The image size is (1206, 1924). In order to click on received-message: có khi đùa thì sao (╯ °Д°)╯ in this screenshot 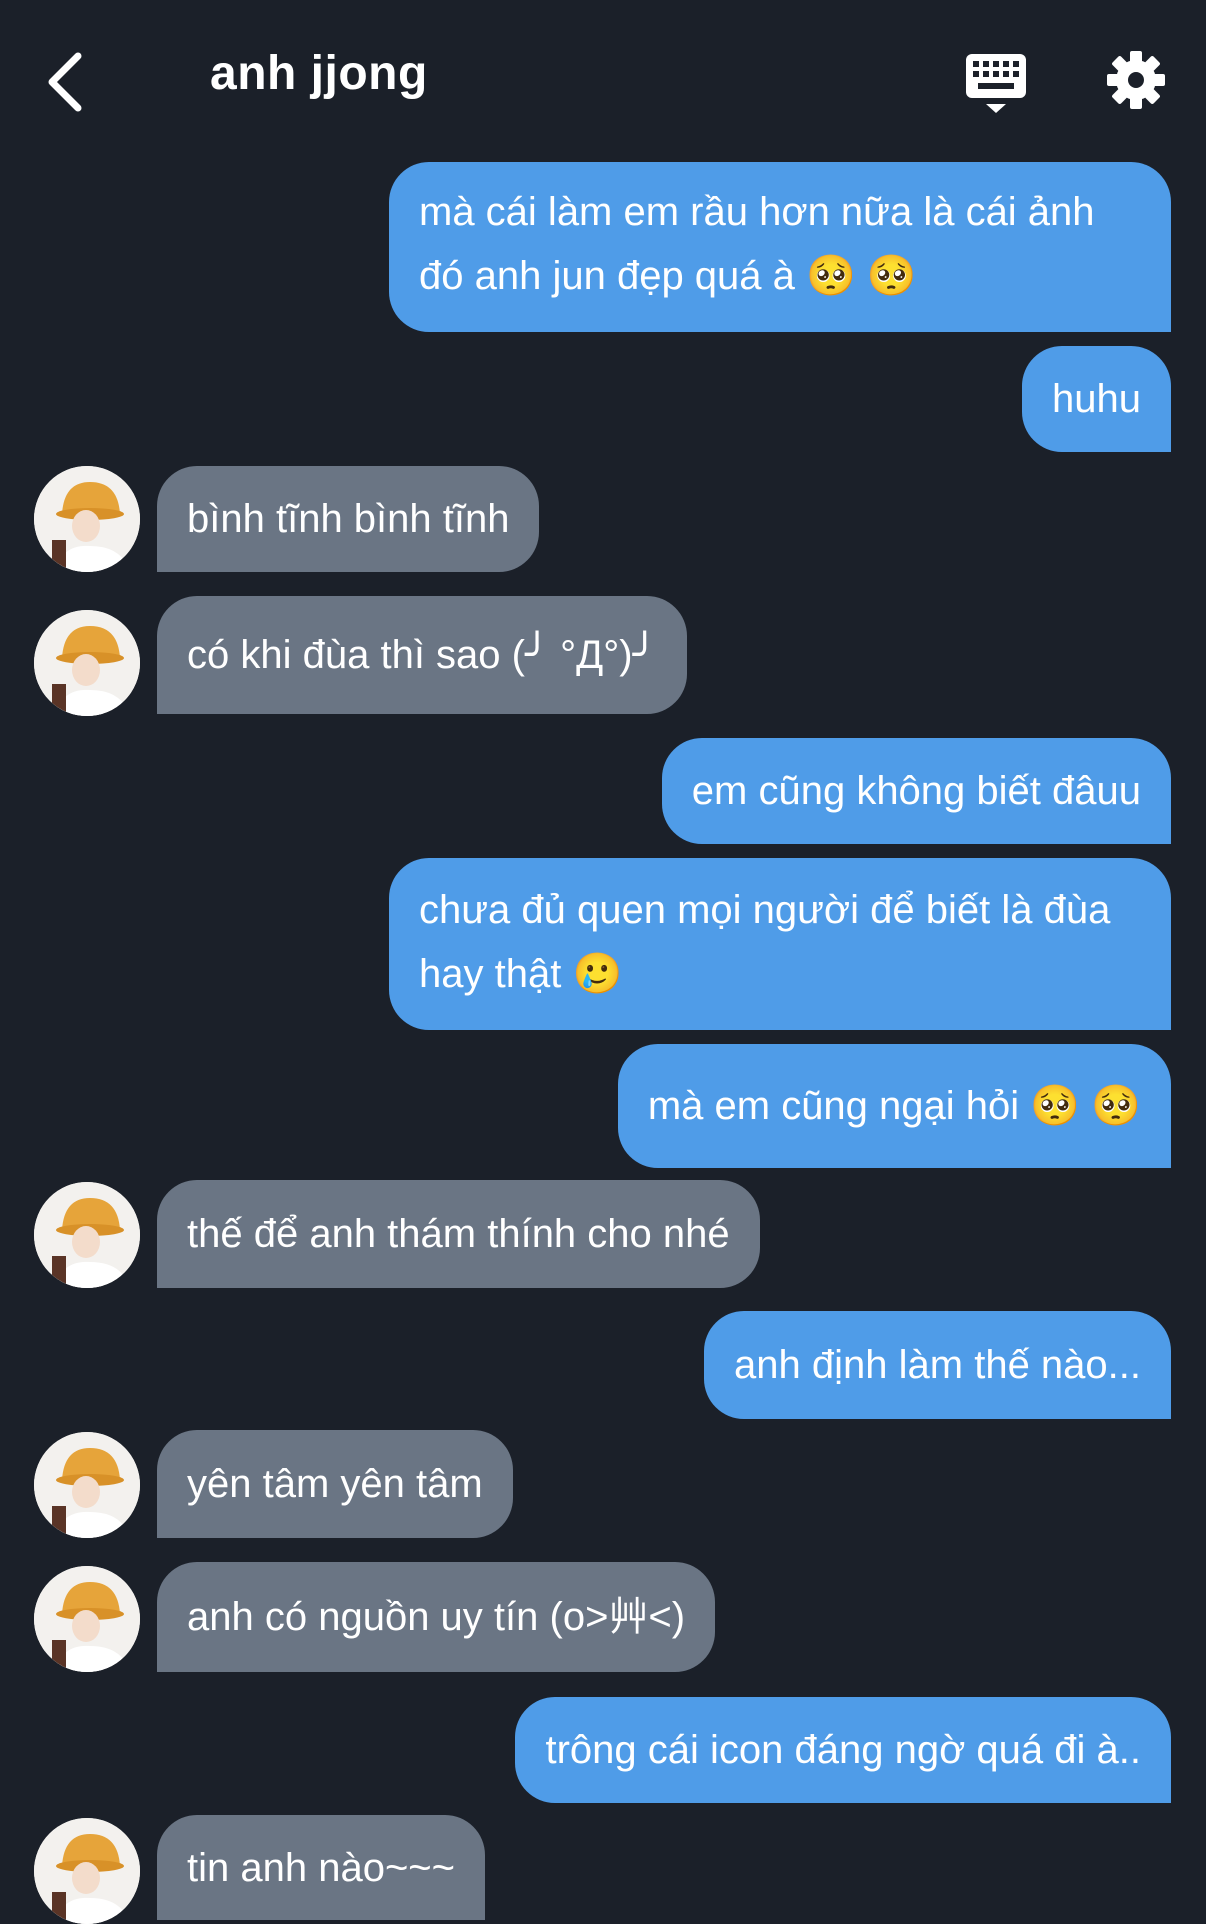, I will do `click(422, 655)`.